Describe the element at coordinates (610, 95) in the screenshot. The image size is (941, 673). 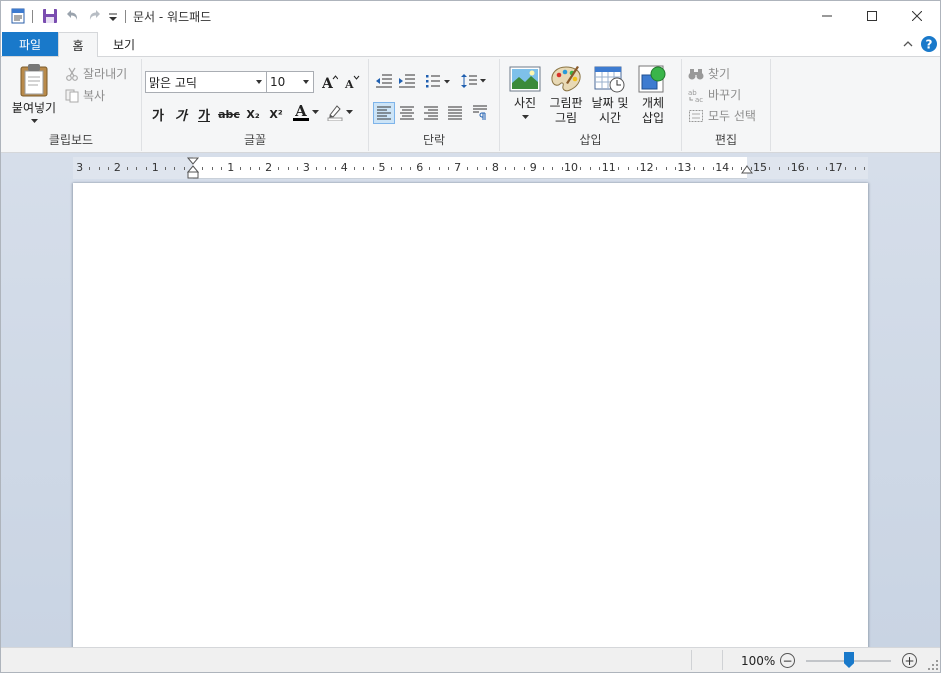
I see `insert-datetime-button: 날짜 및 시간` at that location.